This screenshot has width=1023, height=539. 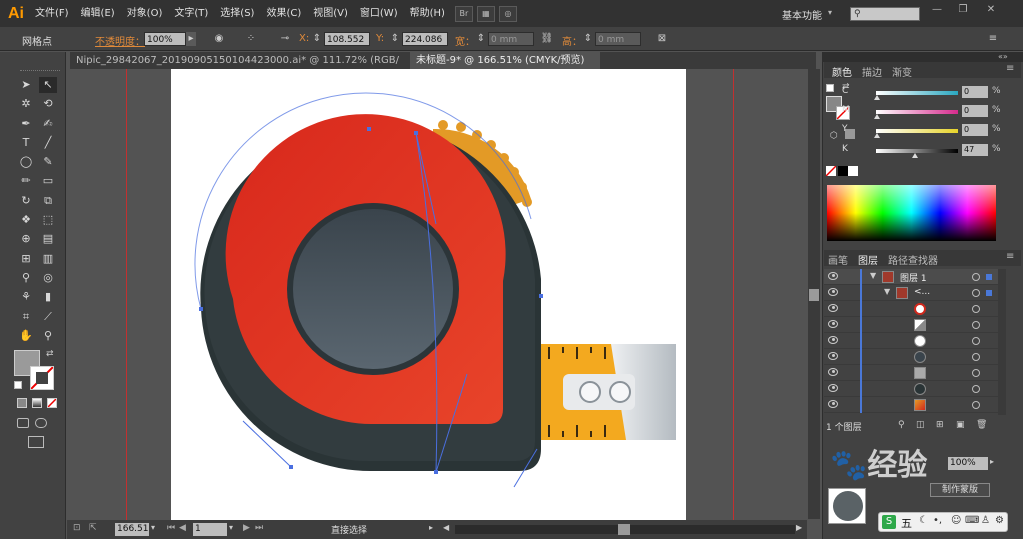 What do you see at coordinates (317, 39) in the screenshot?
I see `x-stepper-icon: ⇕` at bounding box center [317, 39].